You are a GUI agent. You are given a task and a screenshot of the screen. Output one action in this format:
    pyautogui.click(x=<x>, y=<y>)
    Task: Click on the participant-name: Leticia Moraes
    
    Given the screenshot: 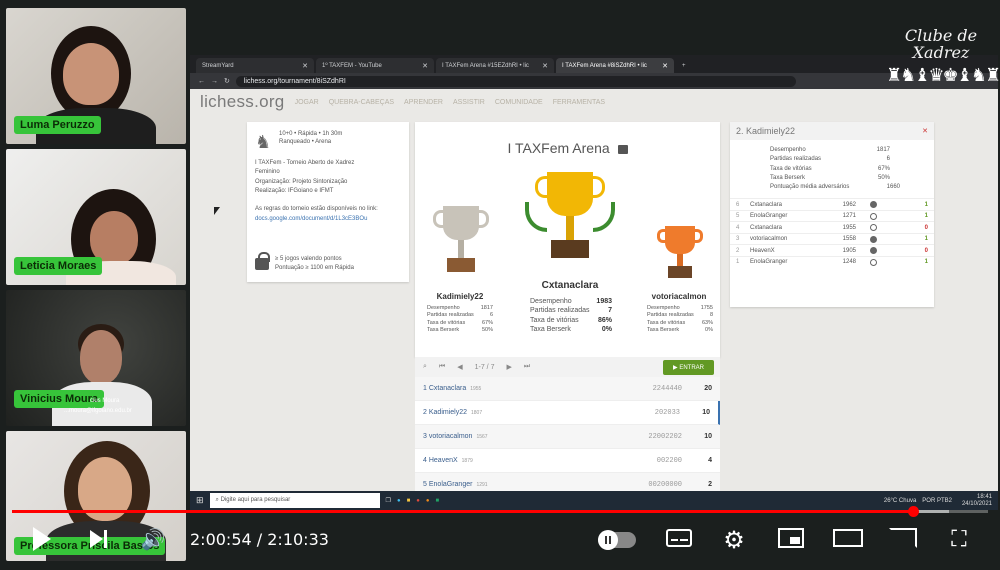 What is the action you would take?
    pyautogui.click(x=58, y=266)
    